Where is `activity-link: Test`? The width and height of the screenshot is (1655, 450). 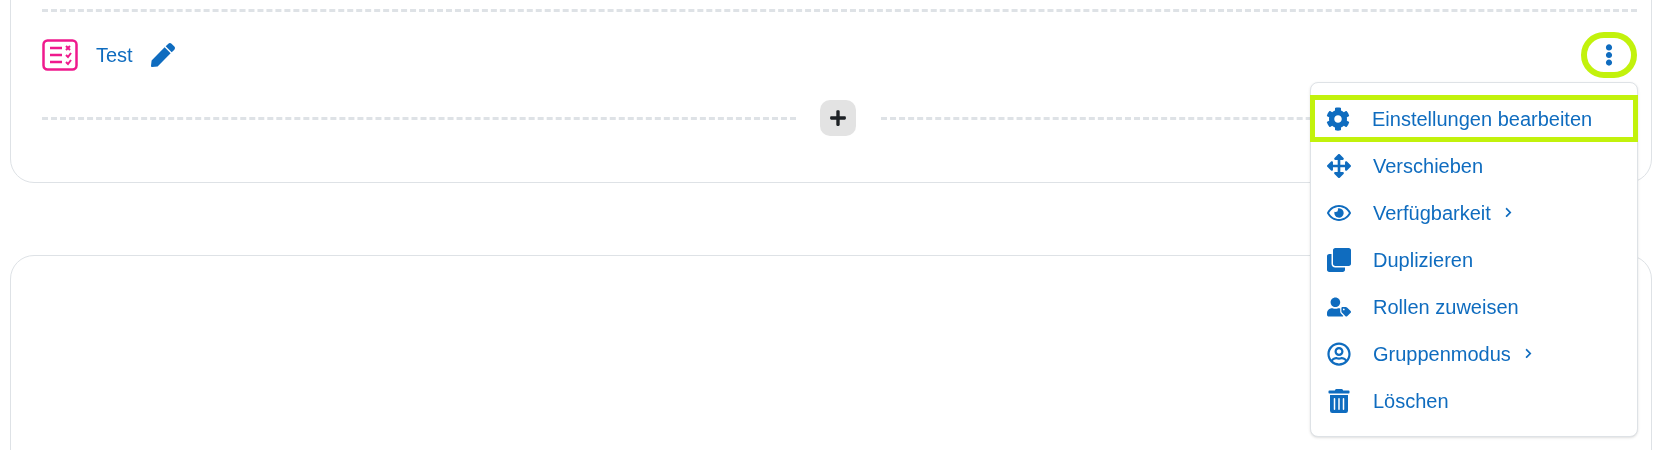 activity-link: Test is located at coordinates (114, 55).